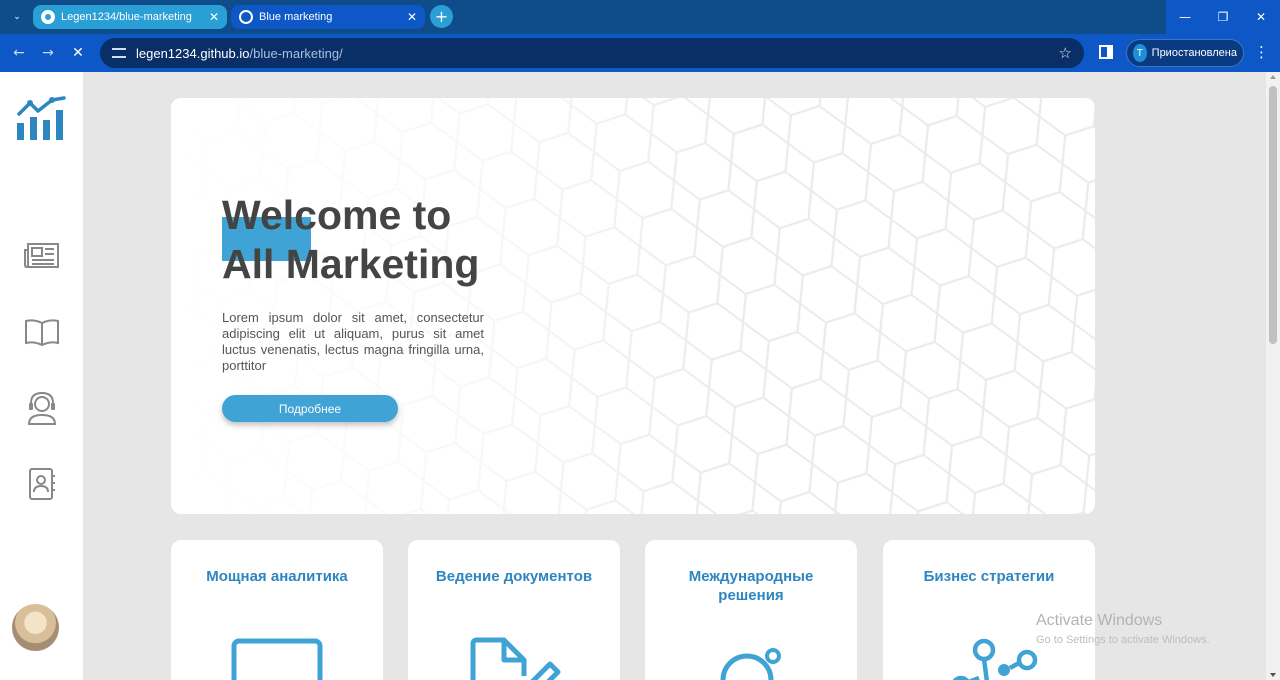 This screenshot has height=680, width=1280. What do you see at coordinates (1273, 215) in the screenshot?
I see `scrollbar-thumb` at bounding box center [1273, 215].